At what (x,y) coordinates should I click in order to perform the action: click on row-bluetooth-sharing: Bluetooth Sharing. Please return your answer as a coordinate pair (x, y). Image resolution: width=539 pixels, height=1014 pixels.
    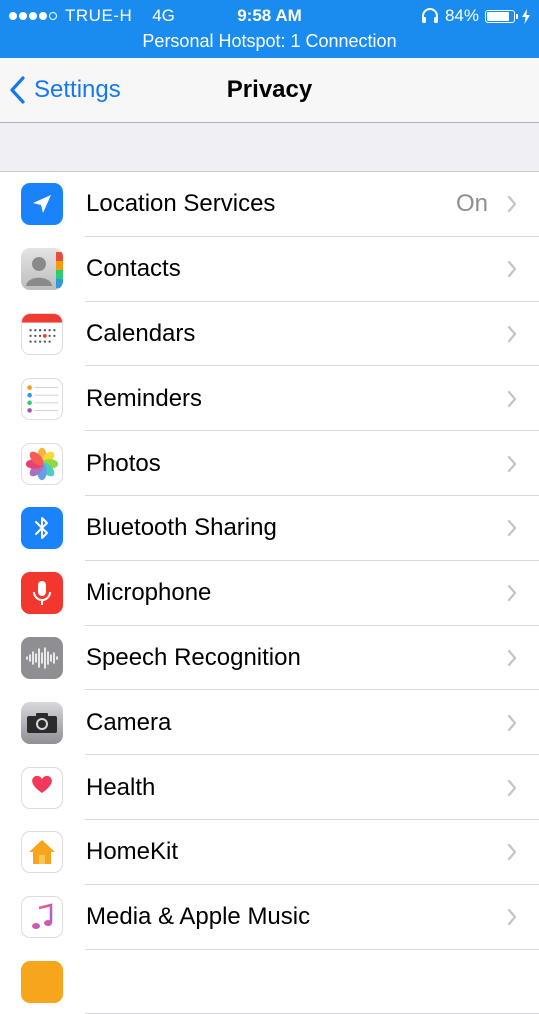
    Looking at the image, I should click on (269, 528).